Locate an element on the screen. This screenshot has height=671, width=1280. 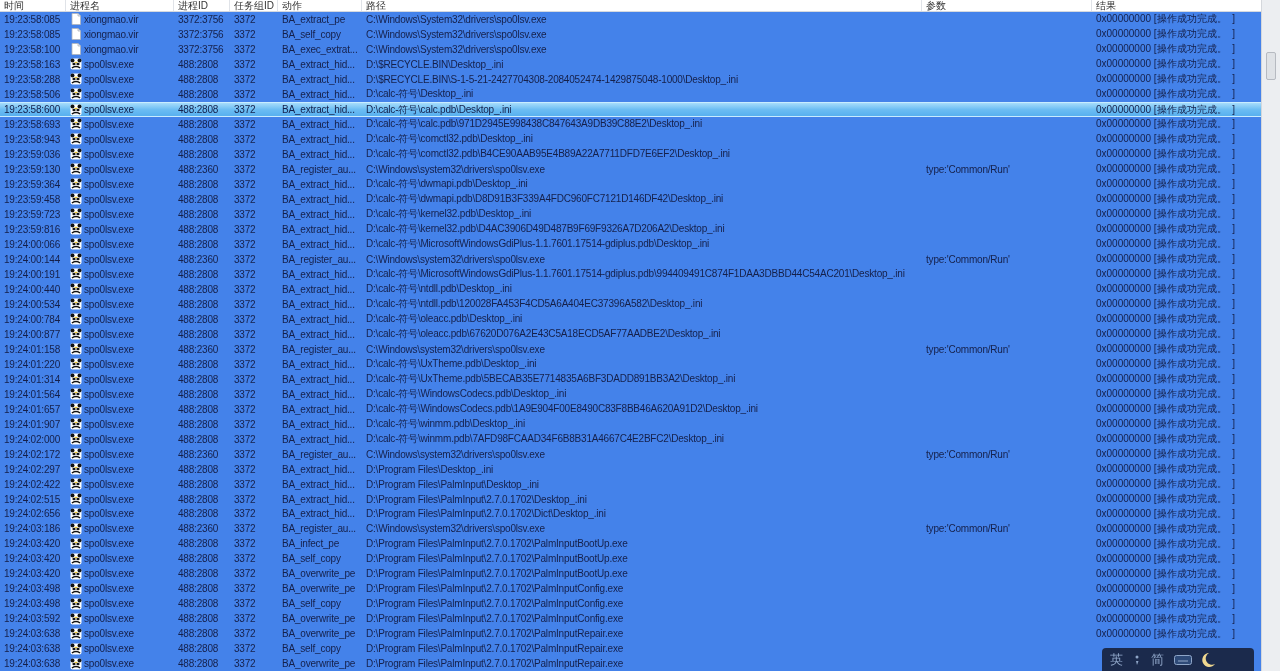
table-cell-text: D:\calc-符号\MicrosoftWindowsGdiPlus-1.1.7601.17514-gdiplus.pdb\Desktop_.ini is located at coordinates (538, 244).